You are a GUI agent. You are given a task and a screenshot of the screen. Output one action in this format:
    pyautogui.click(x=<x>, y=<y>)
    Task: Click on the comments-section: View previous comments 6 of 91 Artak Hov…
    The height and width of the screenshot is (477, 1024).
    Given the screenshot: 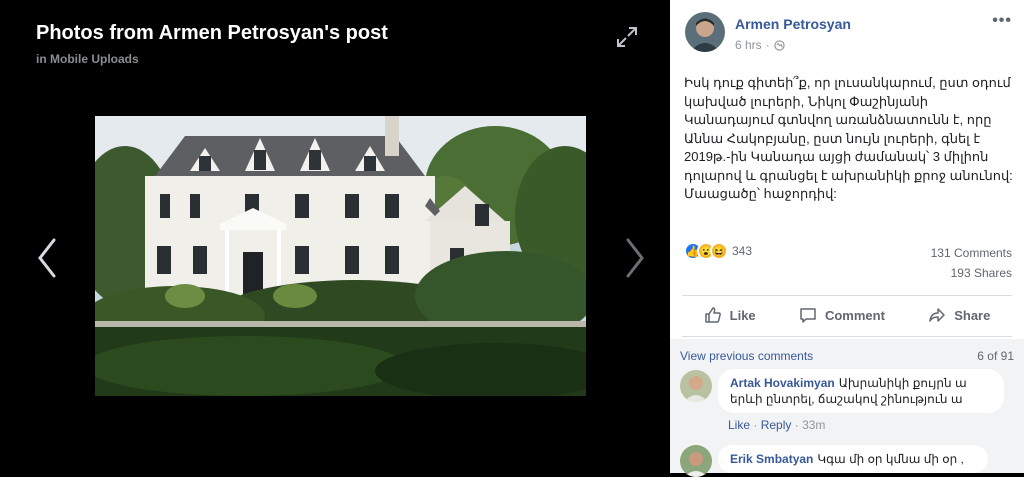 What is the action you would take?
    pyautogui.click(x=847, y=408)
    